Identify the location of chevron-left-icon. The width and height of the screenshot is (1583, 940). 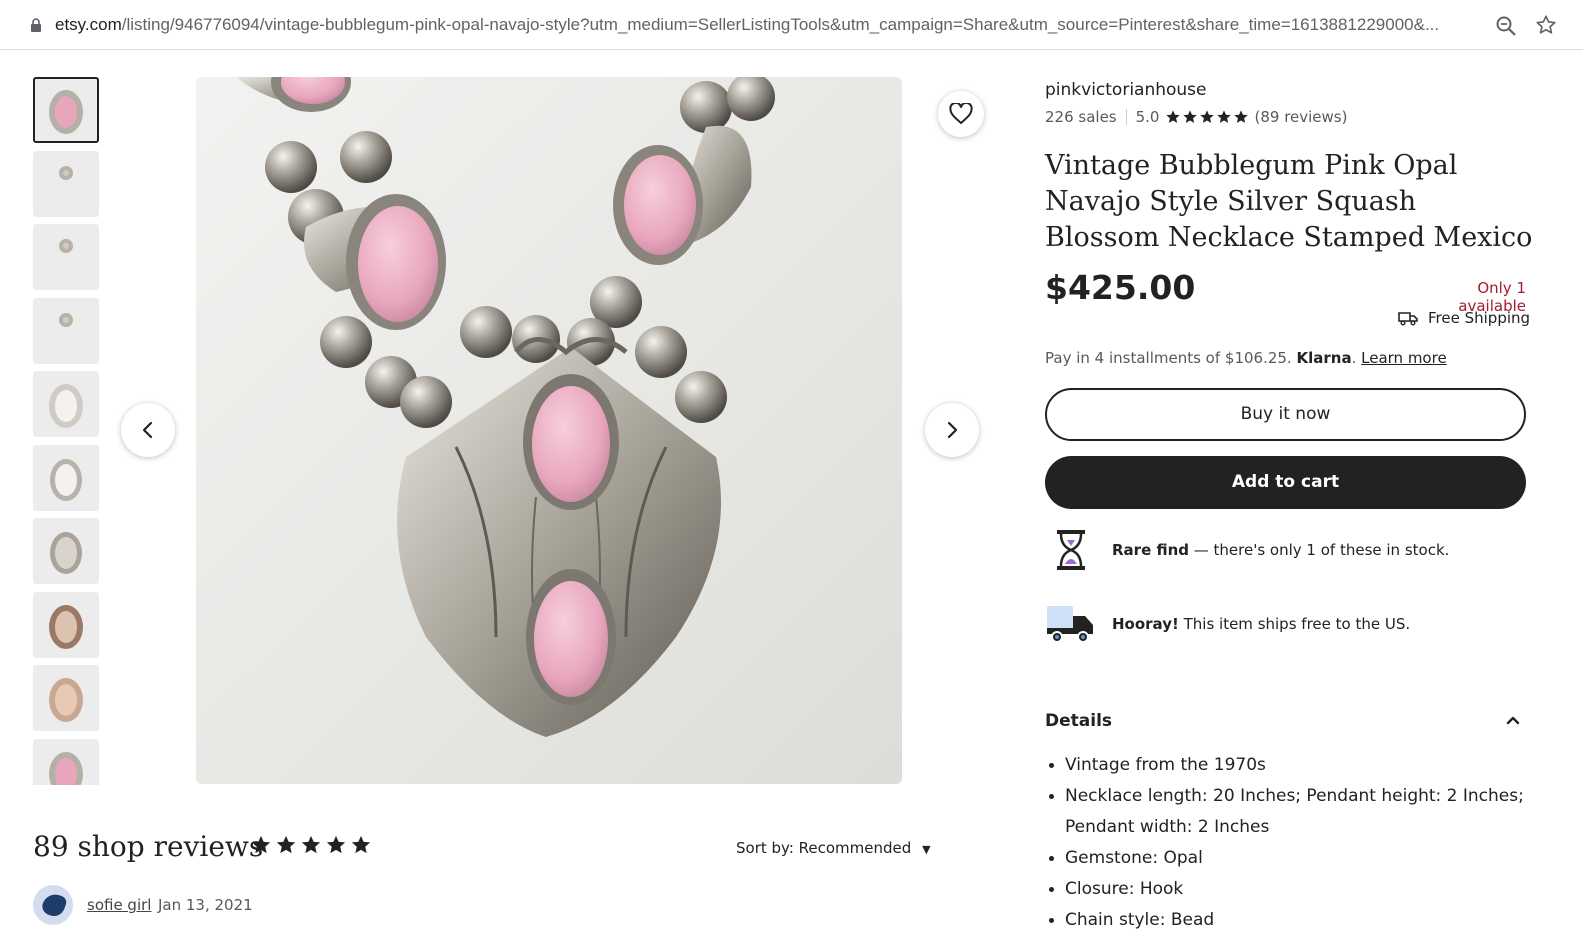
(147, 430).